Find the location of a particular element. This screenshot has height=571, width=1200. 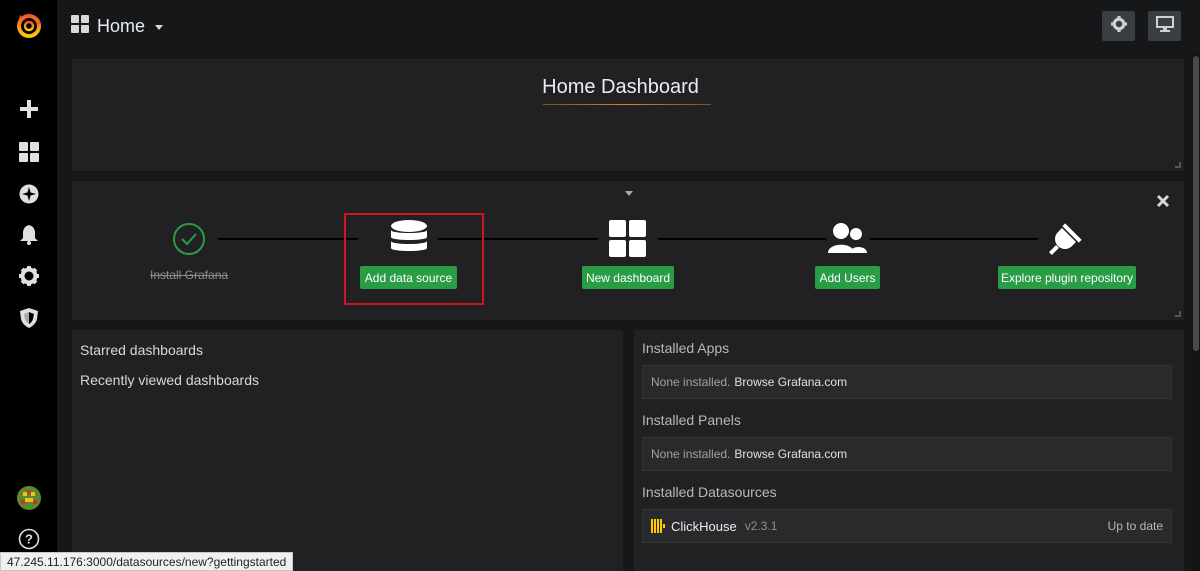

close-icon is located at coordinates (1163, 203).